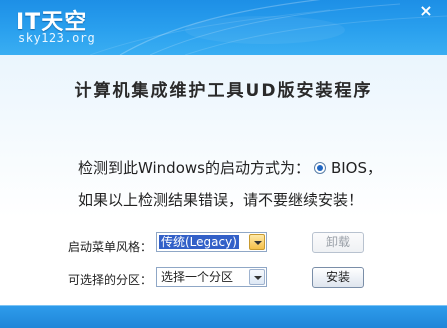  What do you see at coordinates (338, 277) in the screenshot?
I see `install-button: 安装` at bounding box center [338, 277].